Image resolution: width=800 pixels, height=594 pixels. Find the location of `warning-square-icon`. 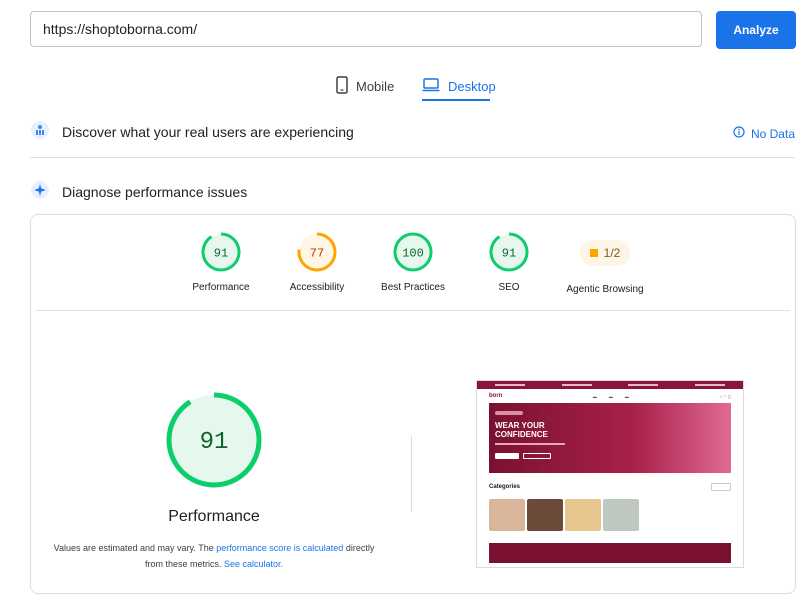

warning-square-icon is located at coordinates (593, 253).